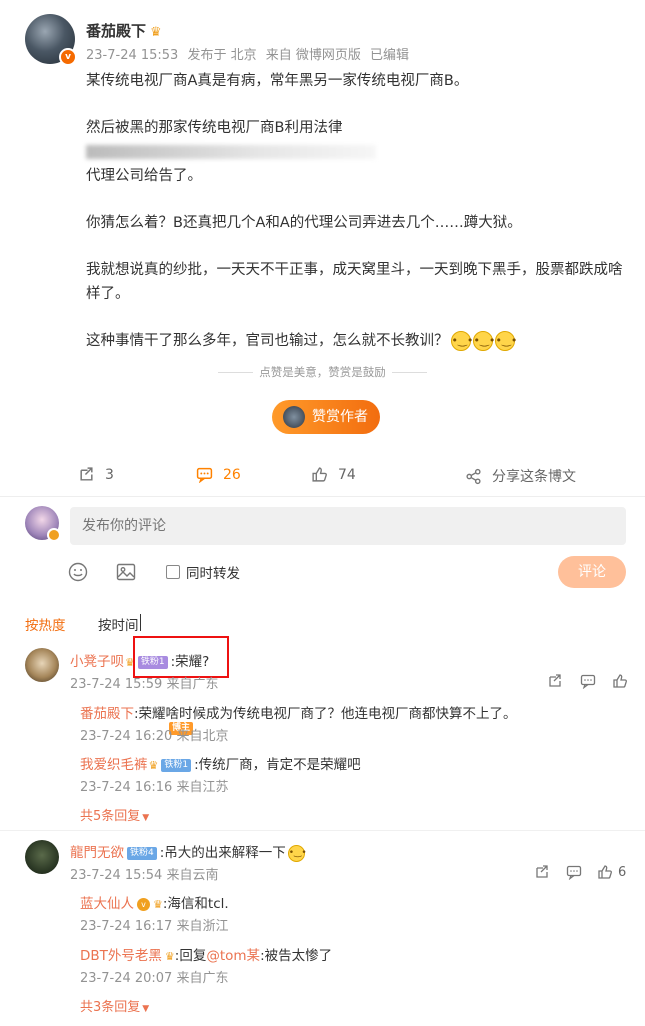 The height and width of the screenshot is (1026, 645). What do you see at coordinates (294, 417) in the screenshot?
I see `author-mini-avatar` at bounding box center [294, 417].